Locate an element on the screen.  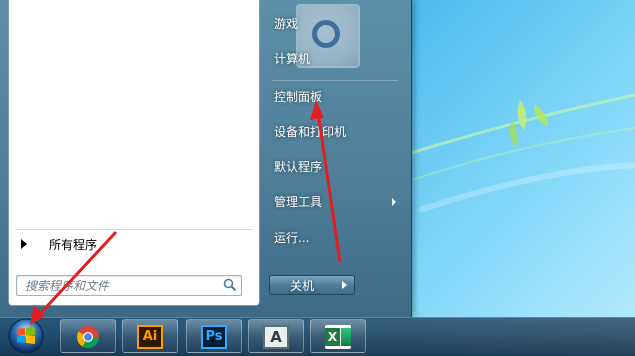
search-icon is located at coordinates (230, 285).